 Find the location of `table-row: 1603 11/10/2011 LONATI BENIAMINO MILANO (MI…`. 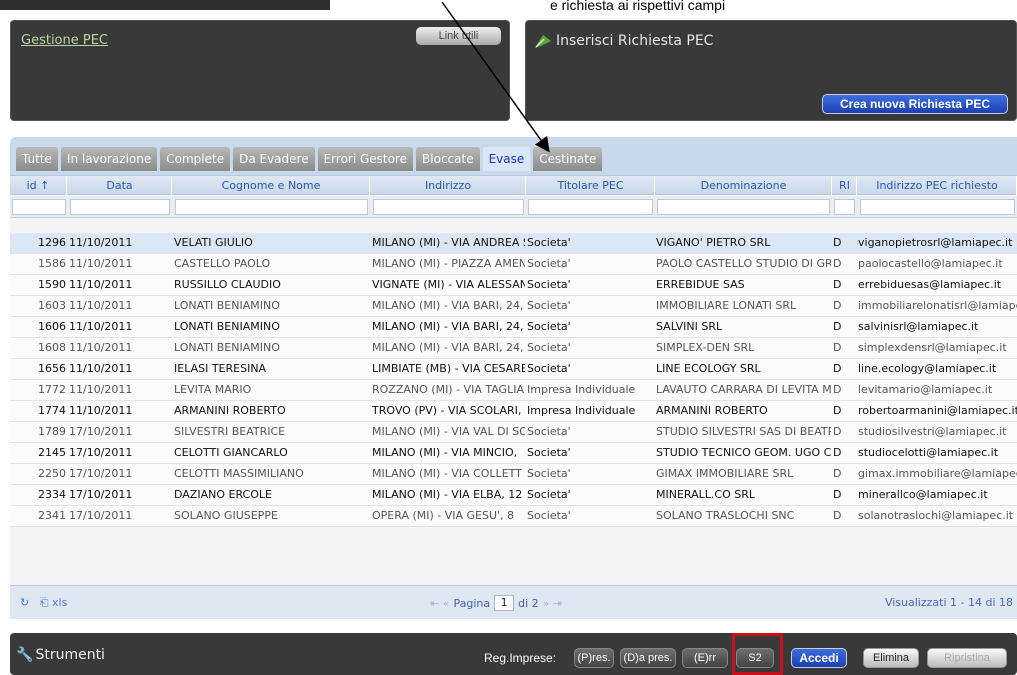

table-row: 1603 11/10/2011 LONATI BENIAMINO MILANO (MI… is located at coordinates (513, 306).